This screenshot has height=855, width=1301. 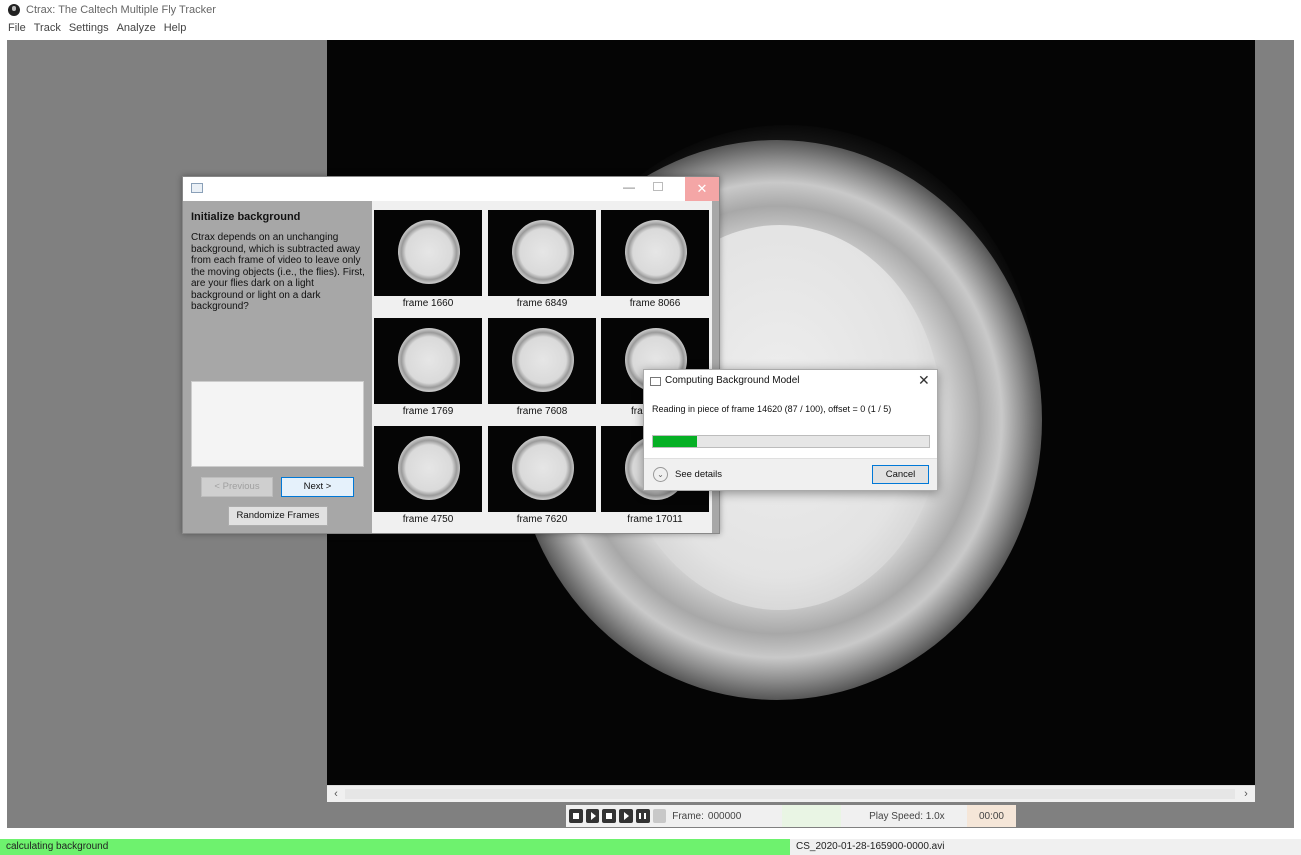 I want to click on chevron-down-icon: ⌄, so click(x=660, y=474).